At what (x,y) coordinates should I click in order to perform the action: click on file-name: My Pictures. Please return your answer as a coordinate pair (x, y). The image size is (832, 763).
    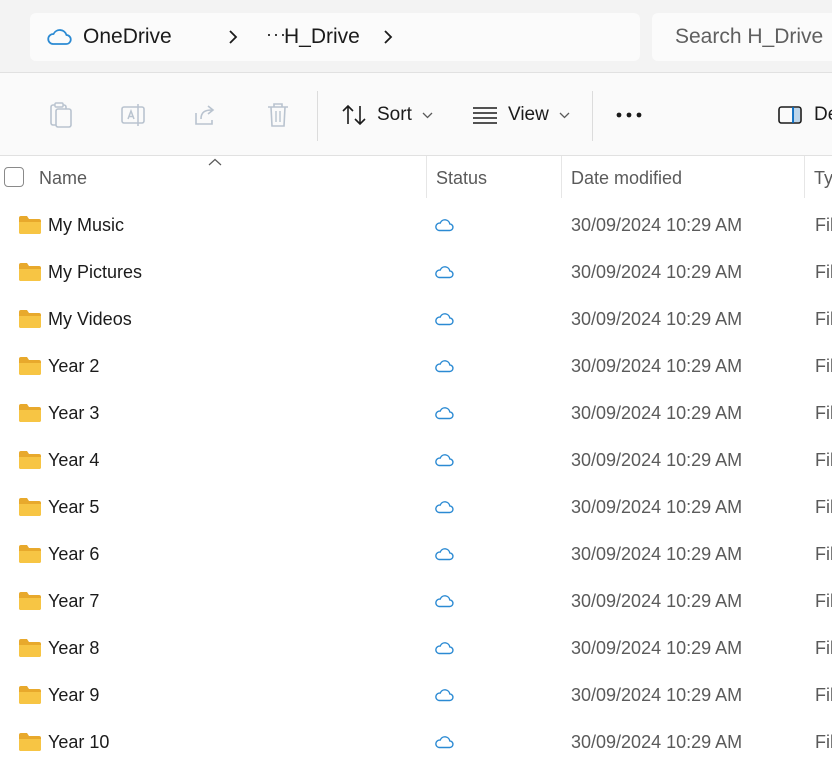
    Looking at the image, I should click on (95, 272).